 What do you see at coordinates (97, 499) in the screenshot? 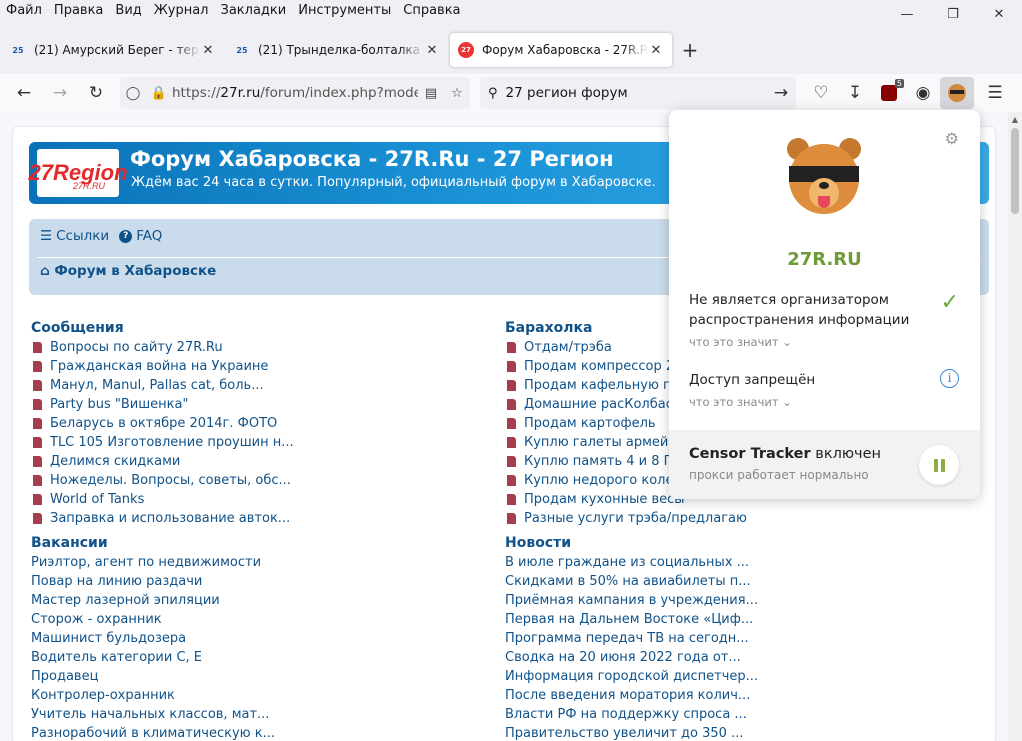
I see `topic-title: World of Tanks` at bounding box center [97, 499].